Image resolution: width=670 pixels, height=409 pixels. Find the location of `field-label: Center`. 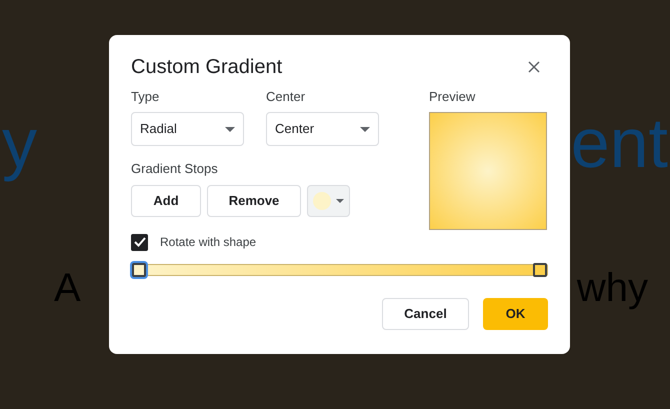

field-label: Center is located at coordinates (286, 96).